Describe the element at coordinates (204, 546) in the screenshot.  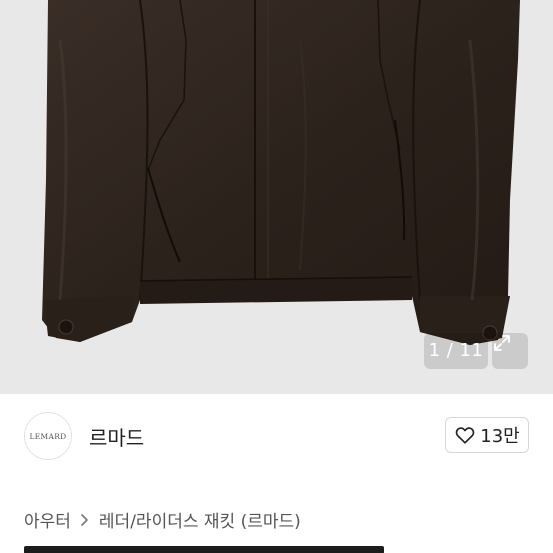
I see `product-title-partial` at that location.